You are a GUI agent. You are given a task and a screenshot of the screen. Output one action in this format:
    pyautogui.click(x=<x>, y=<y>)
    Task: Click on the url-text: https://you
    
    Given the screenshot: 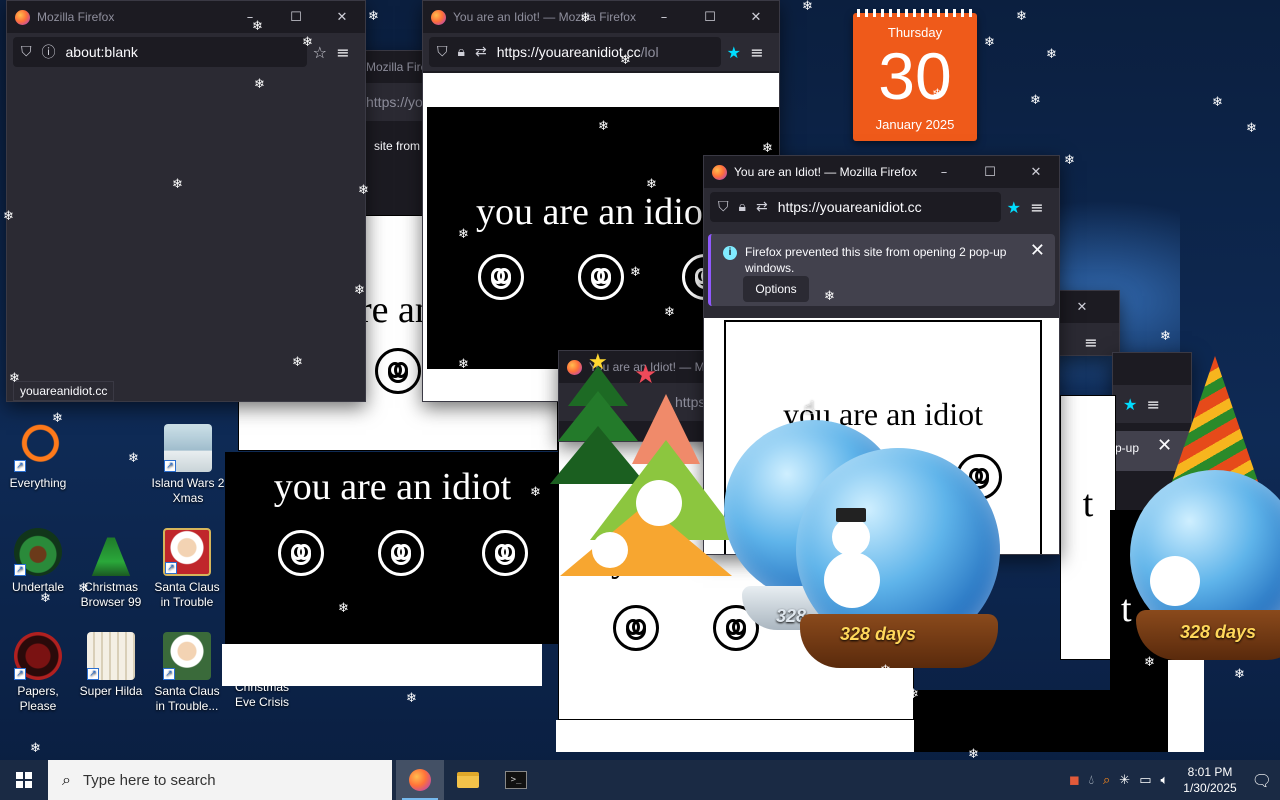 What is the action you would take?
    pyautogui.click(x=395, y=102)
    